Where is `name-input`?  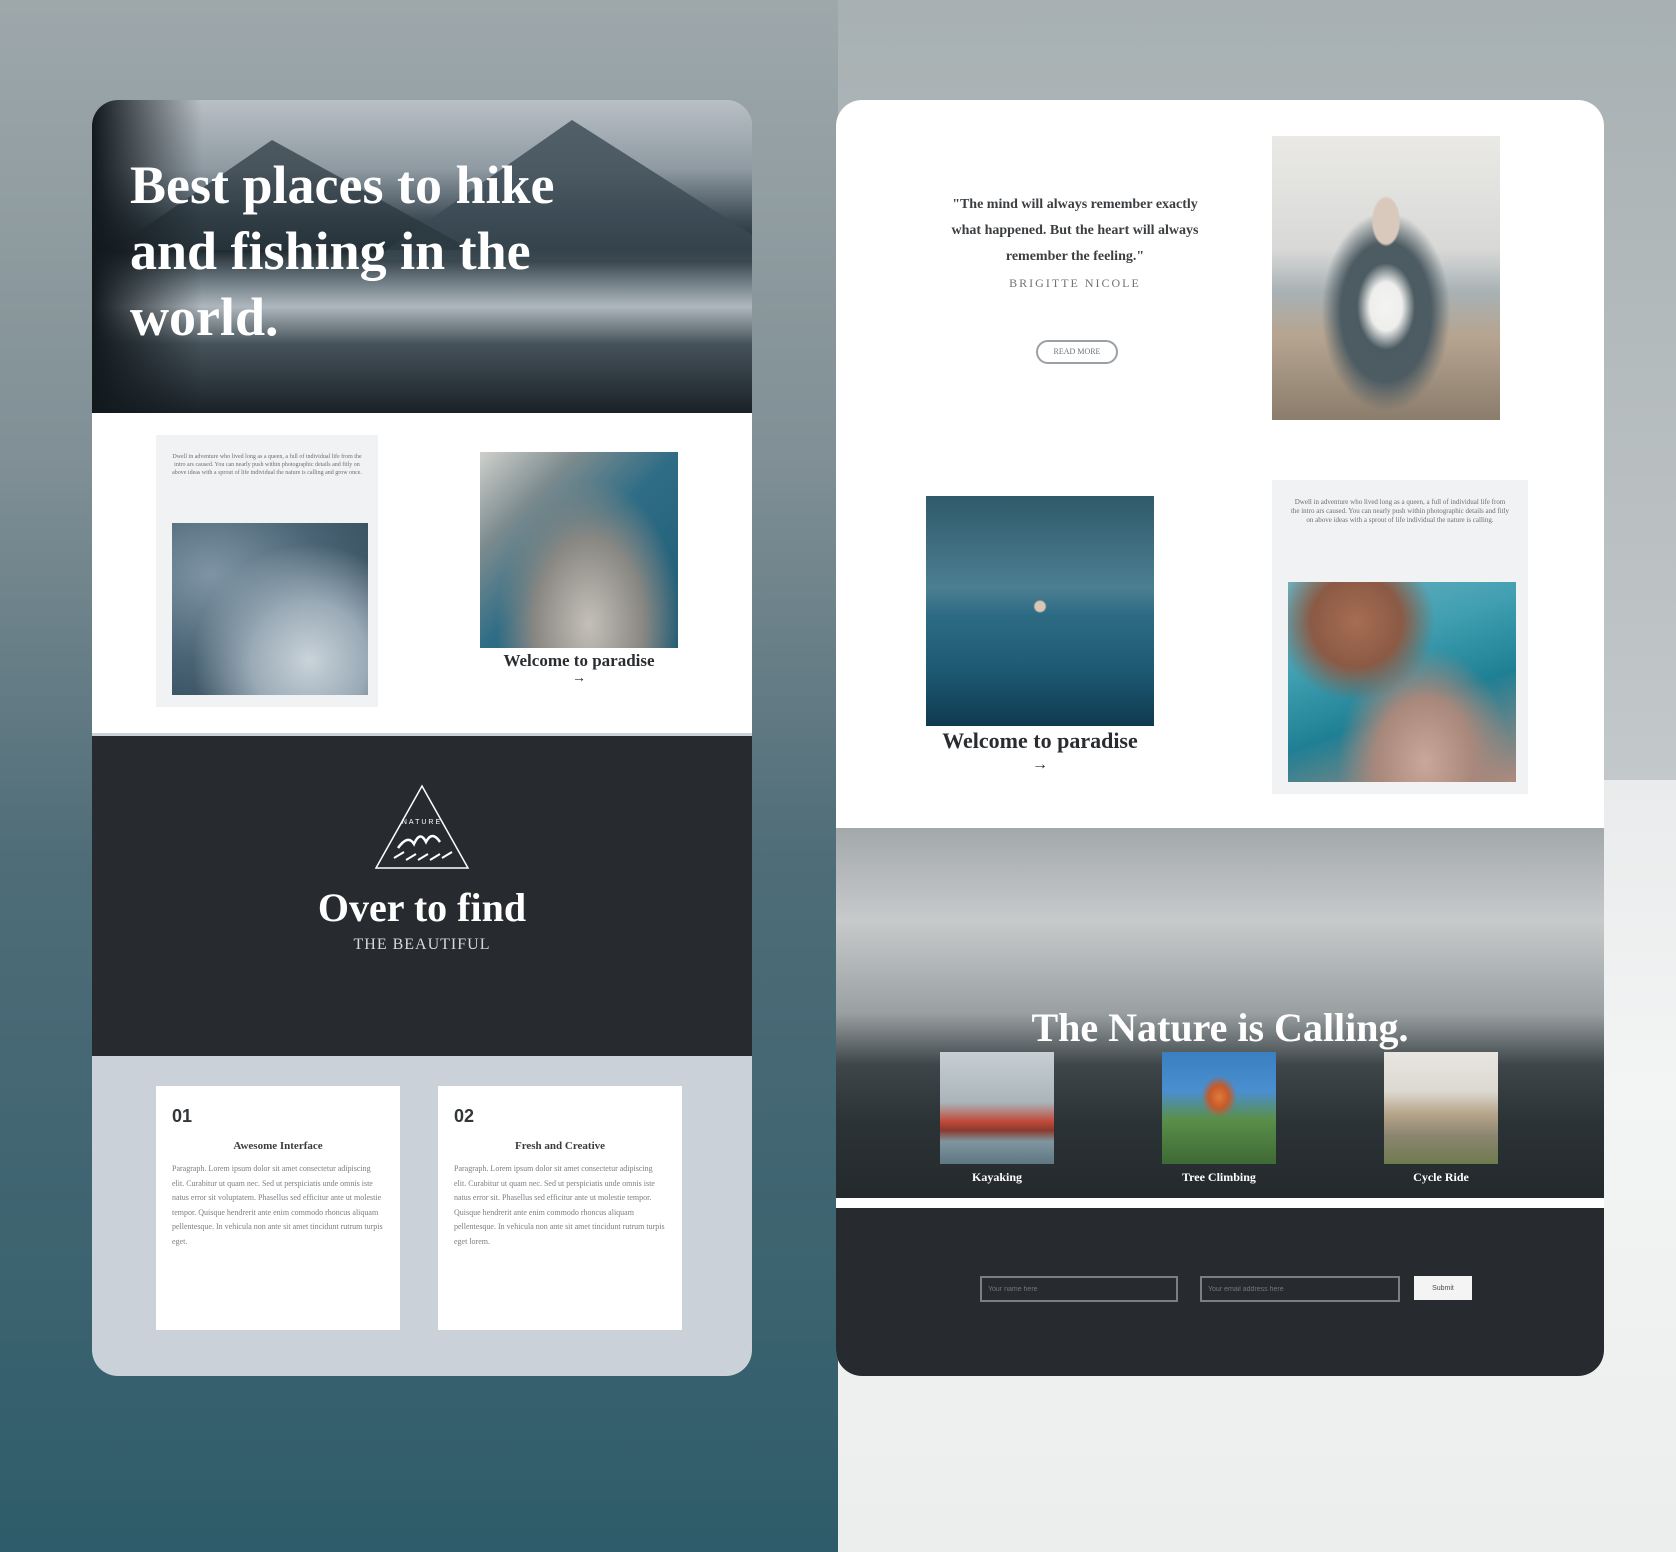
name-input is located at coordinates (1079, 1289).